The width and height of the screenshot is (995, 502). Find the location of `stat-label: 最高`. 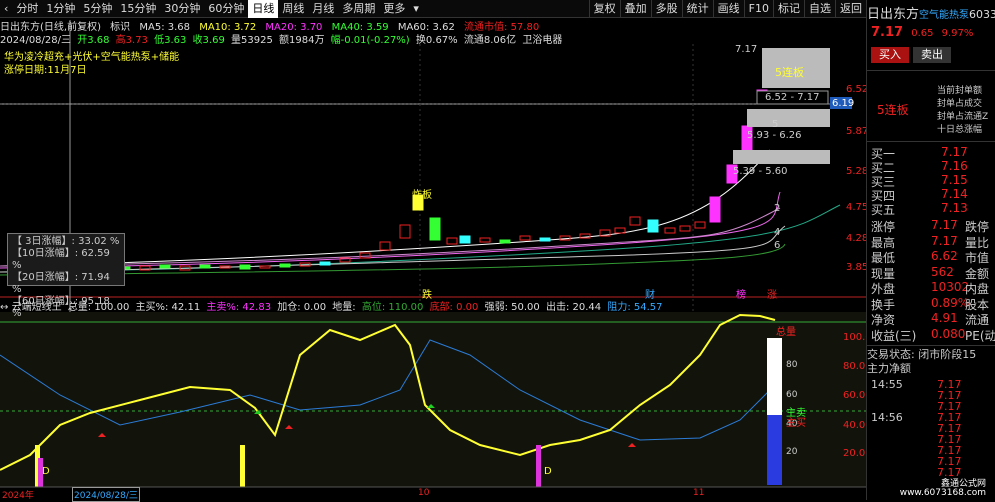

stat-label: 最高 is located at coordinates (883, 242).